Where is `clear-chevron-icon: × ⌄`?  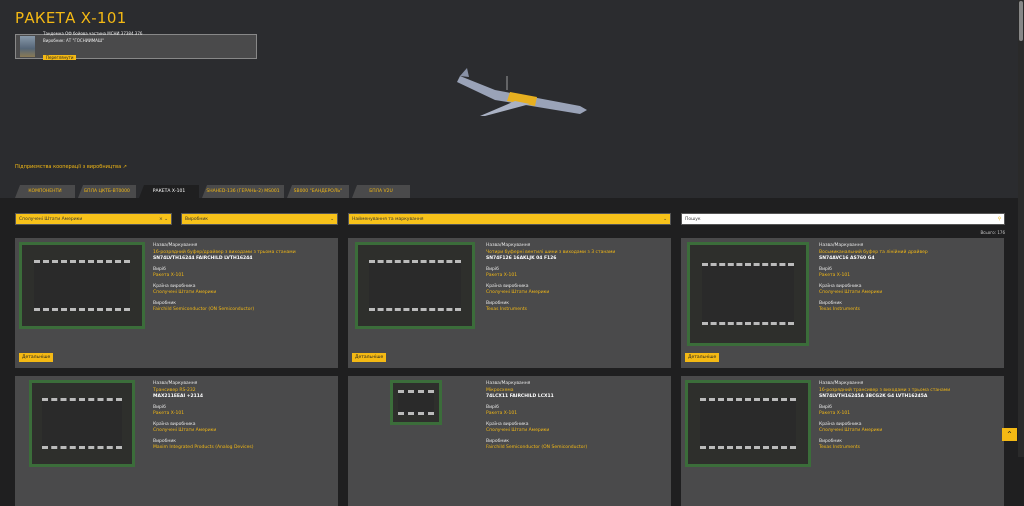 clear-chevron-icon: × ⌄ is located at coordinates (163, 219).